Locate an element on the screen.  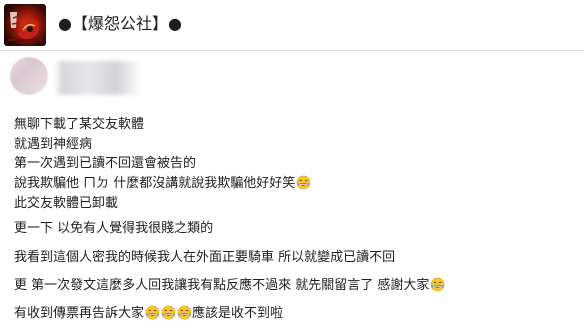
group-logo-icon is located at coordinates (25, 26).